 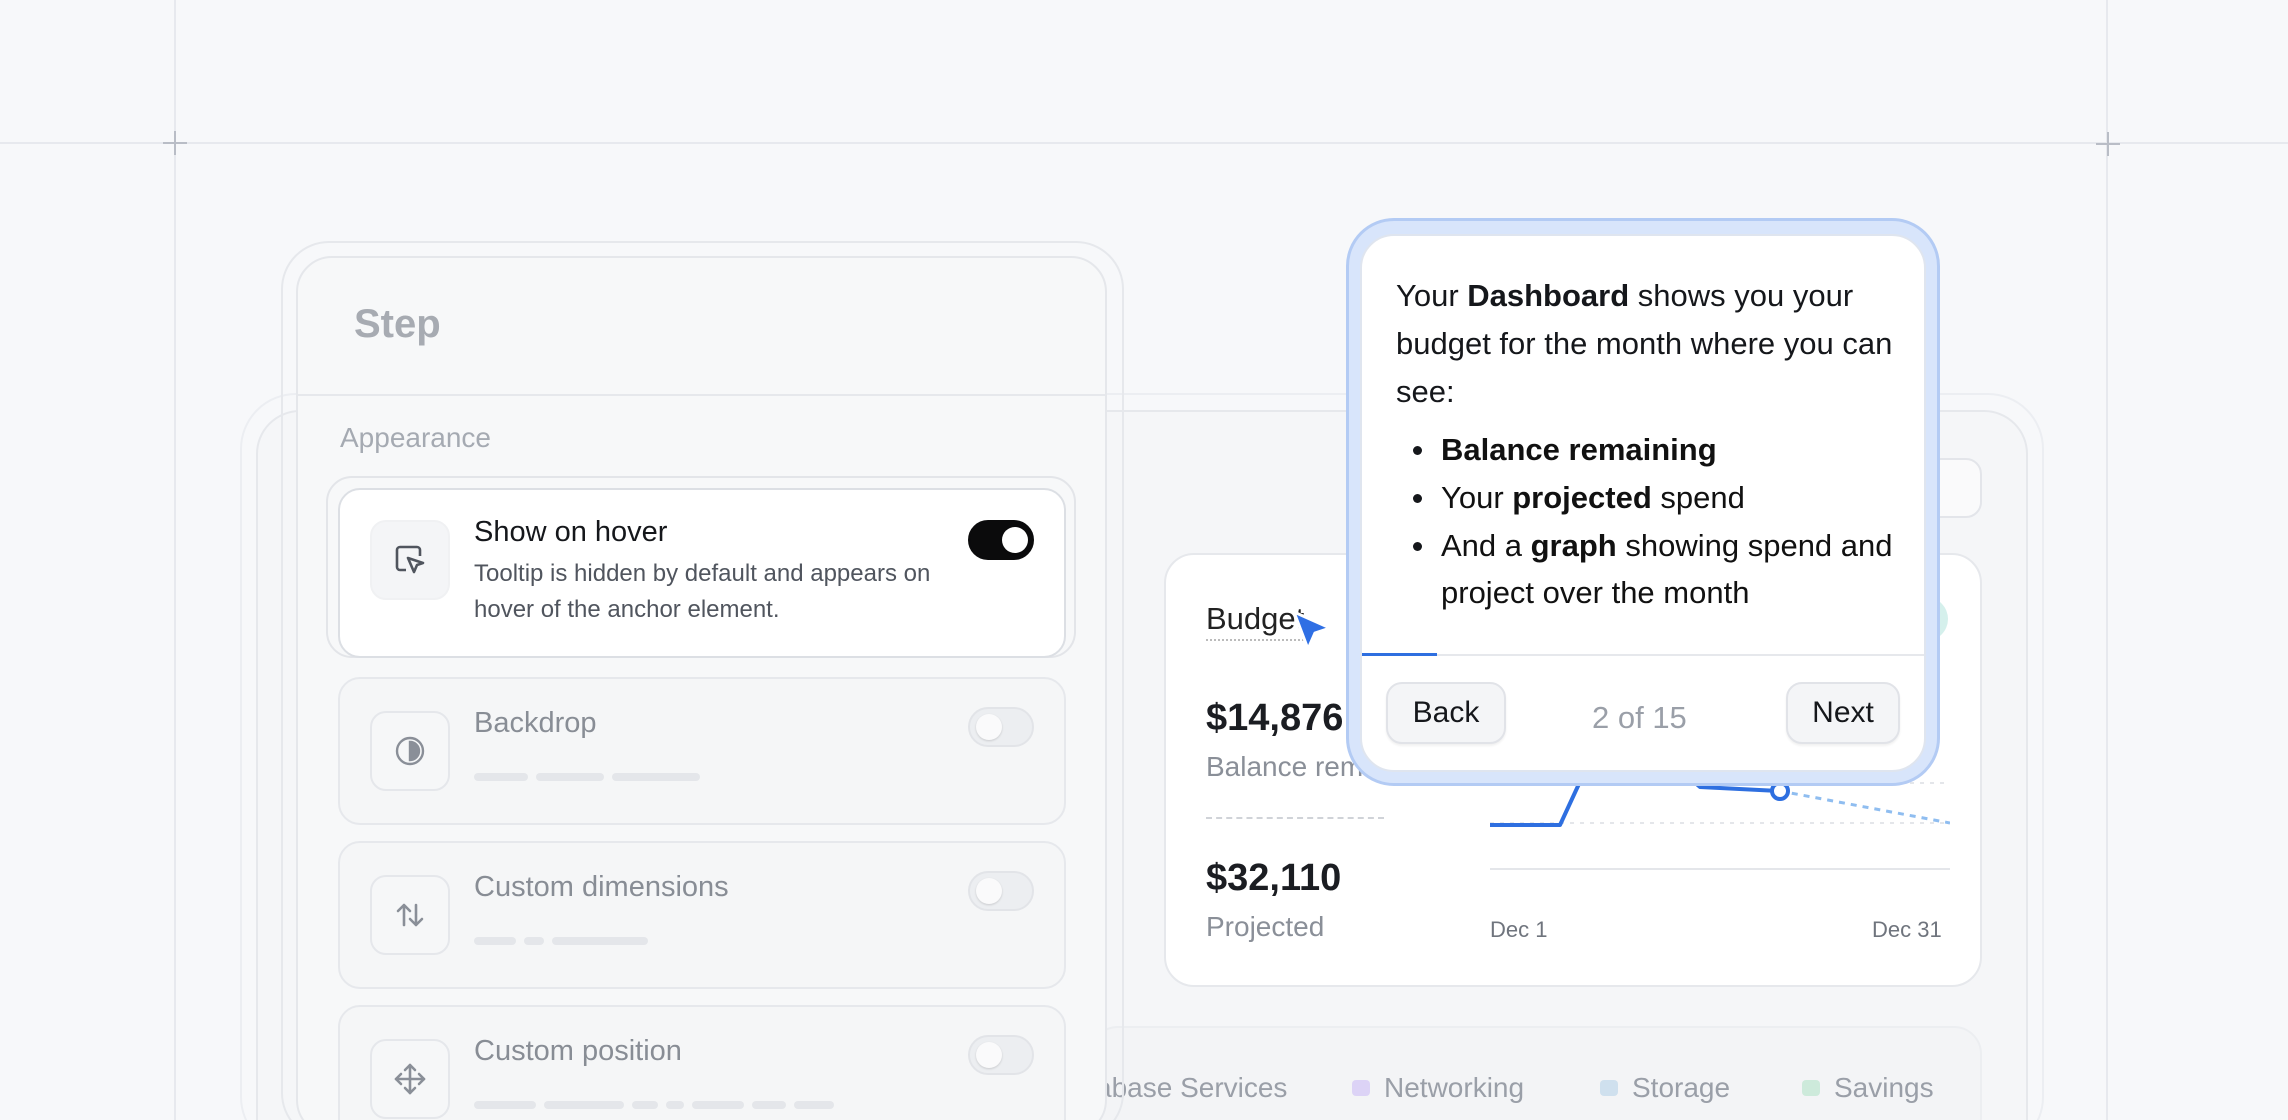 What do you see at coordinates (1446, 713) in the screenshot?
I see `back-button: Back` at bounding box center [1446, 713].